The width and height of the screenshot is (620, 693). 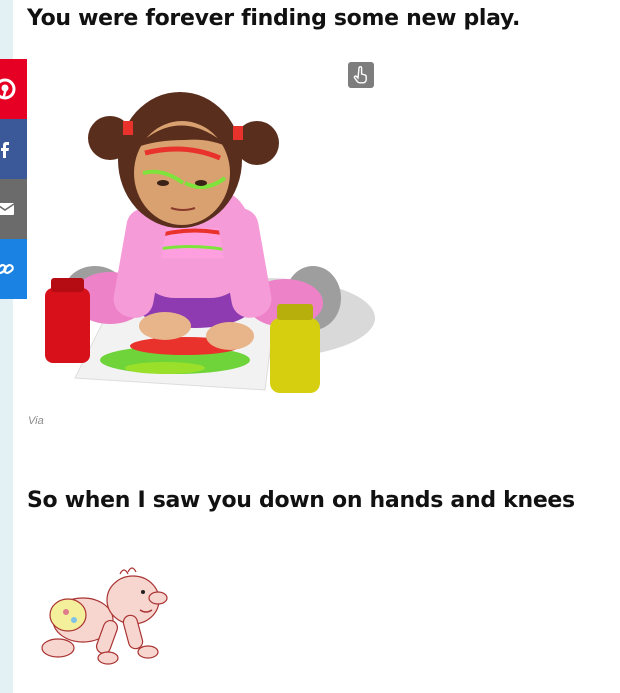 I want to click on facebook-icon, so click(x=5, y=150).